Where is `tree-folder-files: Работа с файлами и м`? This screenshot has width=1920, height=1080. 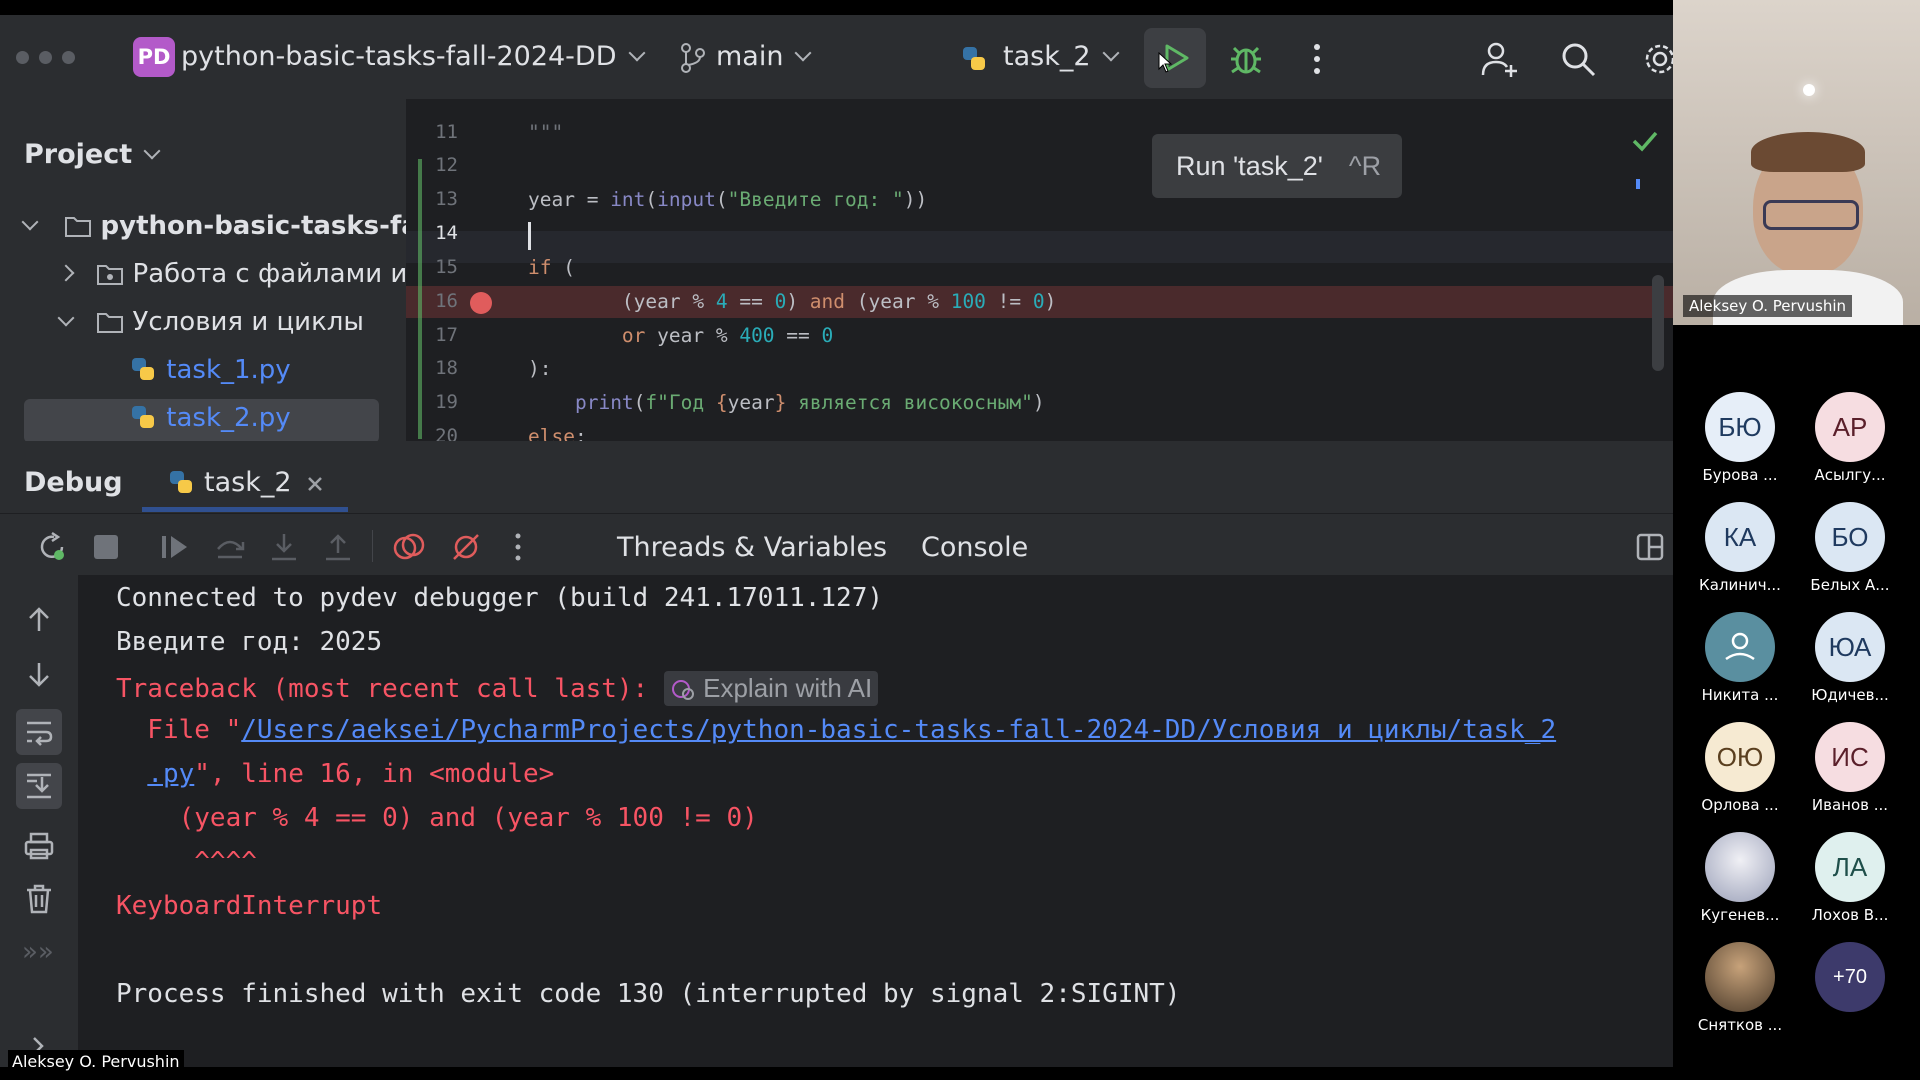 tree-folder-files: Работа с файлами и м is located at coordinates (246, 274).